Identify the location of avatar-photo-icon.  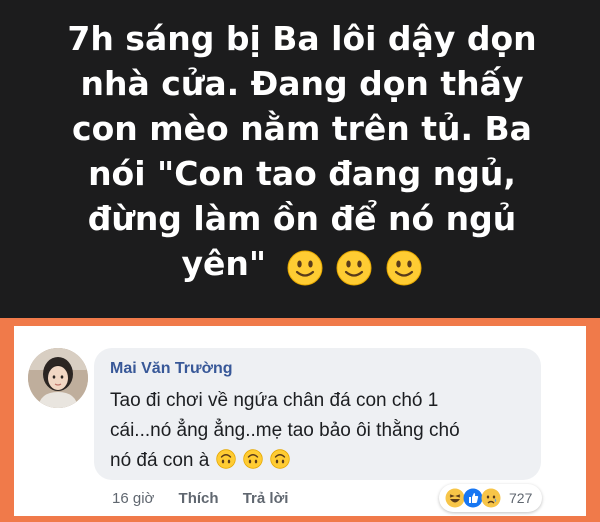
(58, 378).